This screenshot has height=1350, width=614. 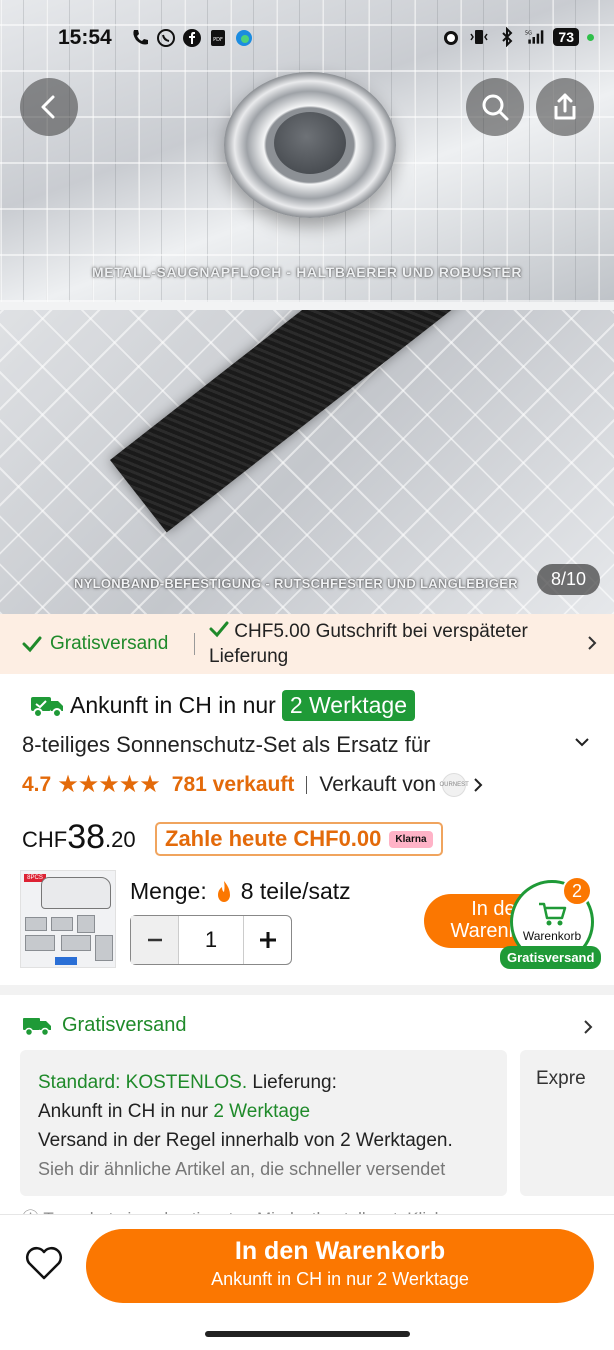 I want to click on quantity-stepper: 1, so click(x=211, y=940).